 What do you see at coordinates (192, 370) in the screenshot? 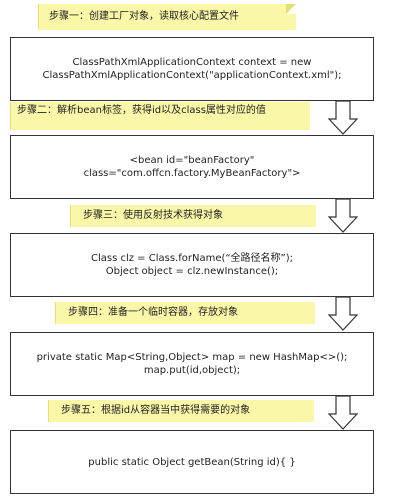
I see `step4-code-line-2: map.put(id,object);` at bounding box center [192, 370].